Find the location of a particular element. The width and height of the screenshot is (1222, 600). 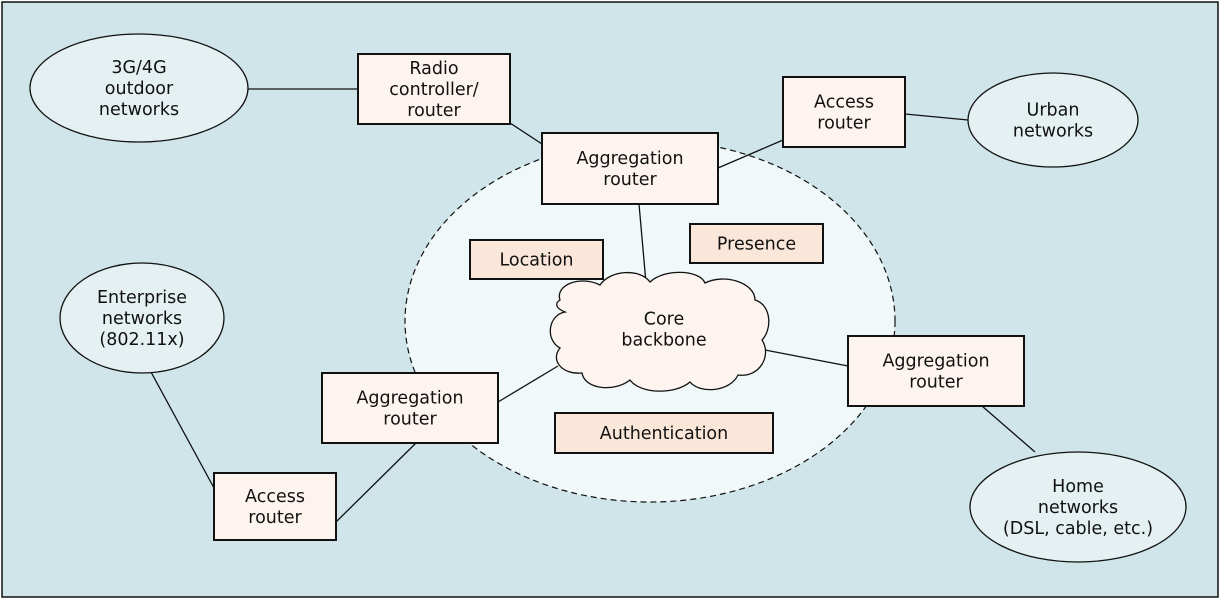

node-label-line: Home is located at coordinates (1078, 487).